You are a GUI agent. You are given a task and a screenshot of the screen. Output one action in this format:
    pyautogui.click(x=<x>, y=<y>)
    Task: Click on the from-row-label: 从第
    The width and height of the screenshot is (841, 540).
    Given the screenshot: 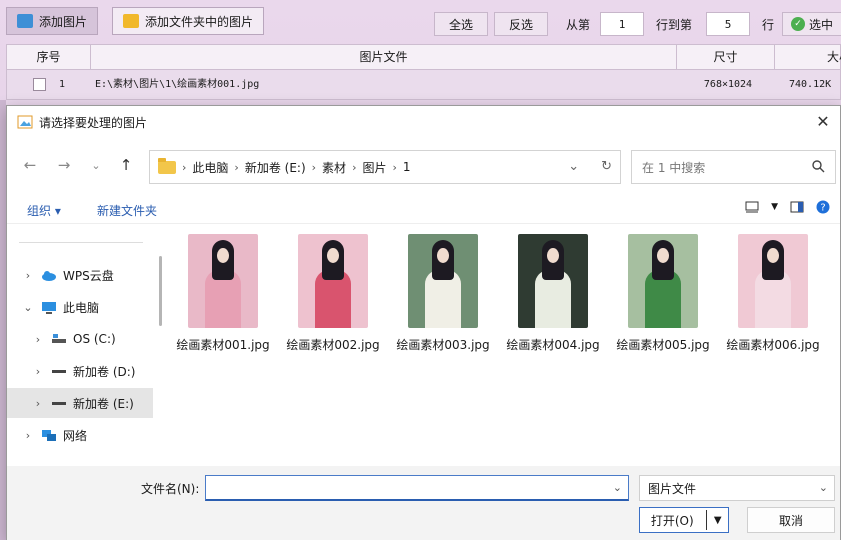 What is the action you would take?
    pyautogui.click(x=578, y=25)
    